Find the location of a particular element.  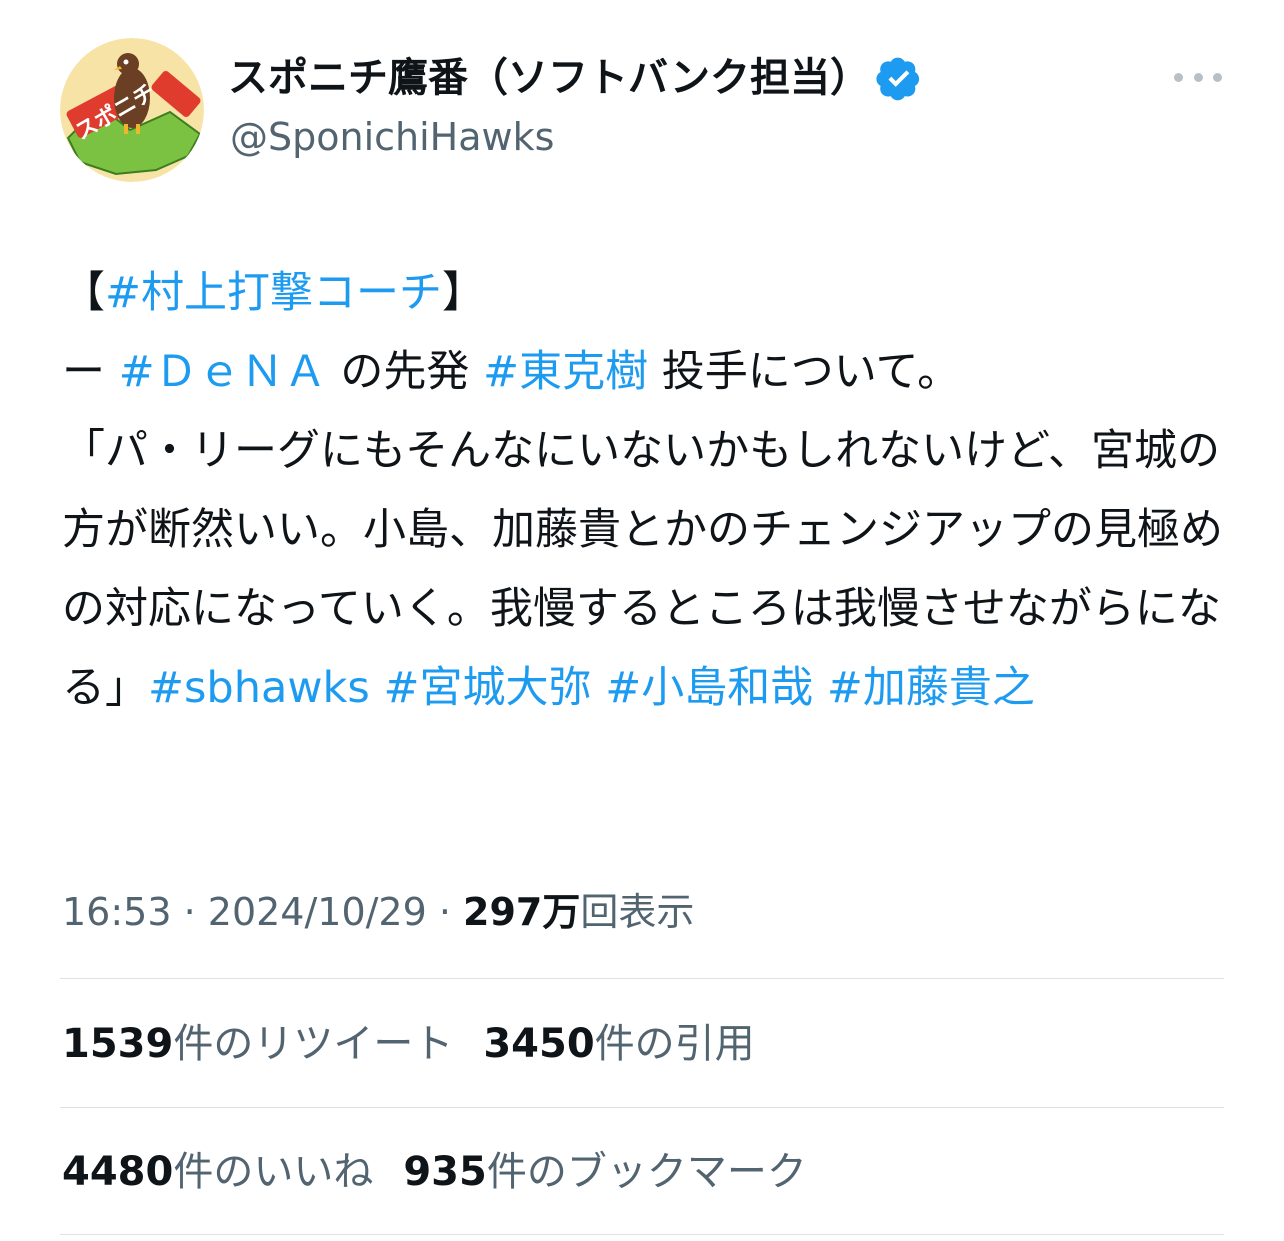

engagement-row-2: 4480件のいいね 935件のブックマーク is located at coordinates (434, 1172).